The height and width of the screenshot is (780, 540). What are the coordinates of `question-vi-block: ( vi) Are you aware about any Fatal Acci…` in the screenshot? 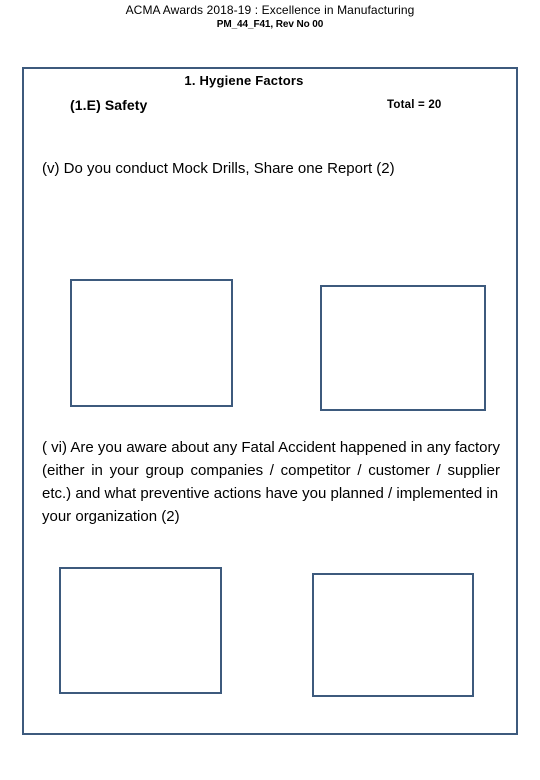 It's located at (271, 482).